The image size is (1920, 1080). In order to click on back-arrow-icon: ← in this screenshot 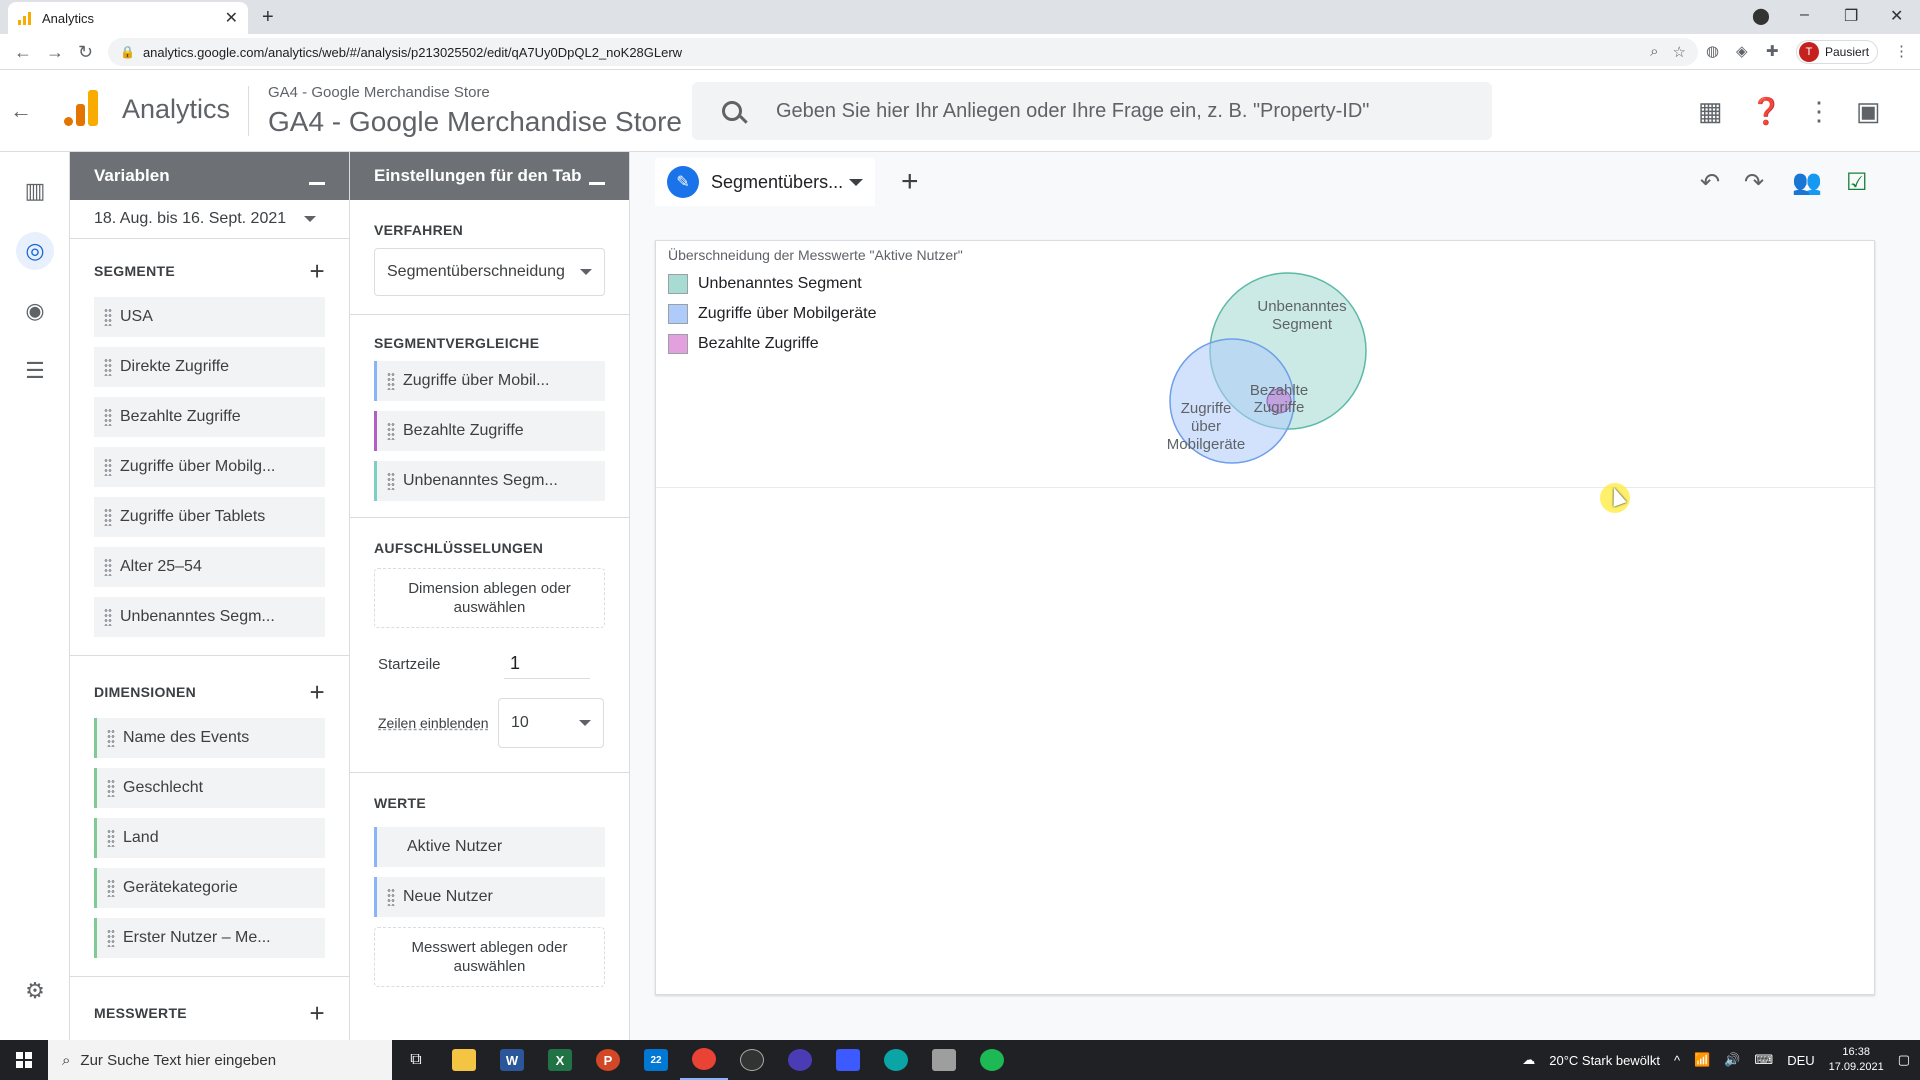, I will do `click(21, 111)`.